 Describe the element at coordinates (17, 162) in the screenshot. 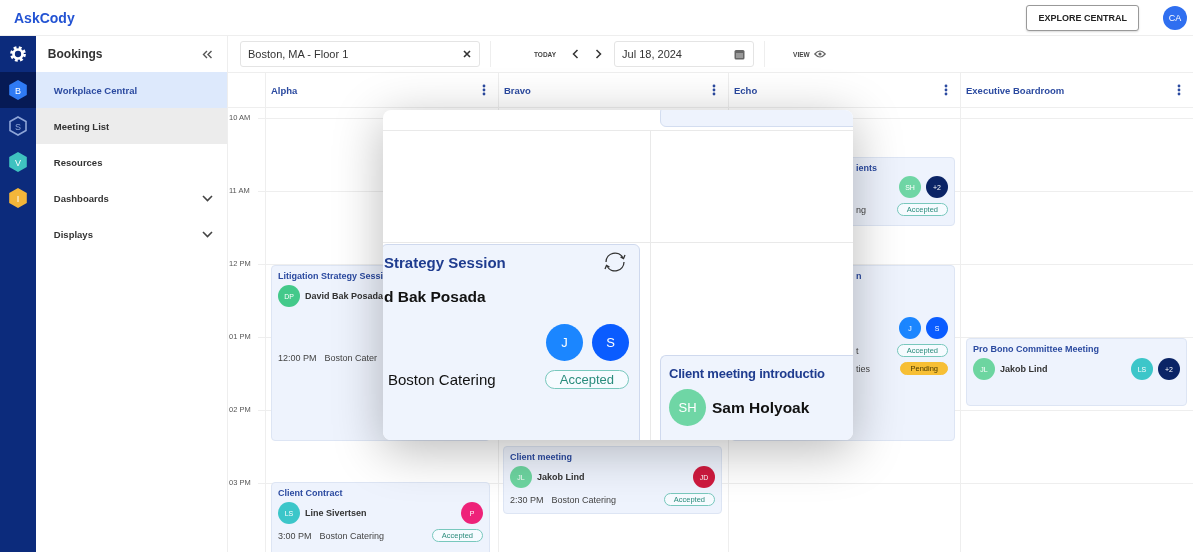

I see `hexagon-icon: V` at that location.